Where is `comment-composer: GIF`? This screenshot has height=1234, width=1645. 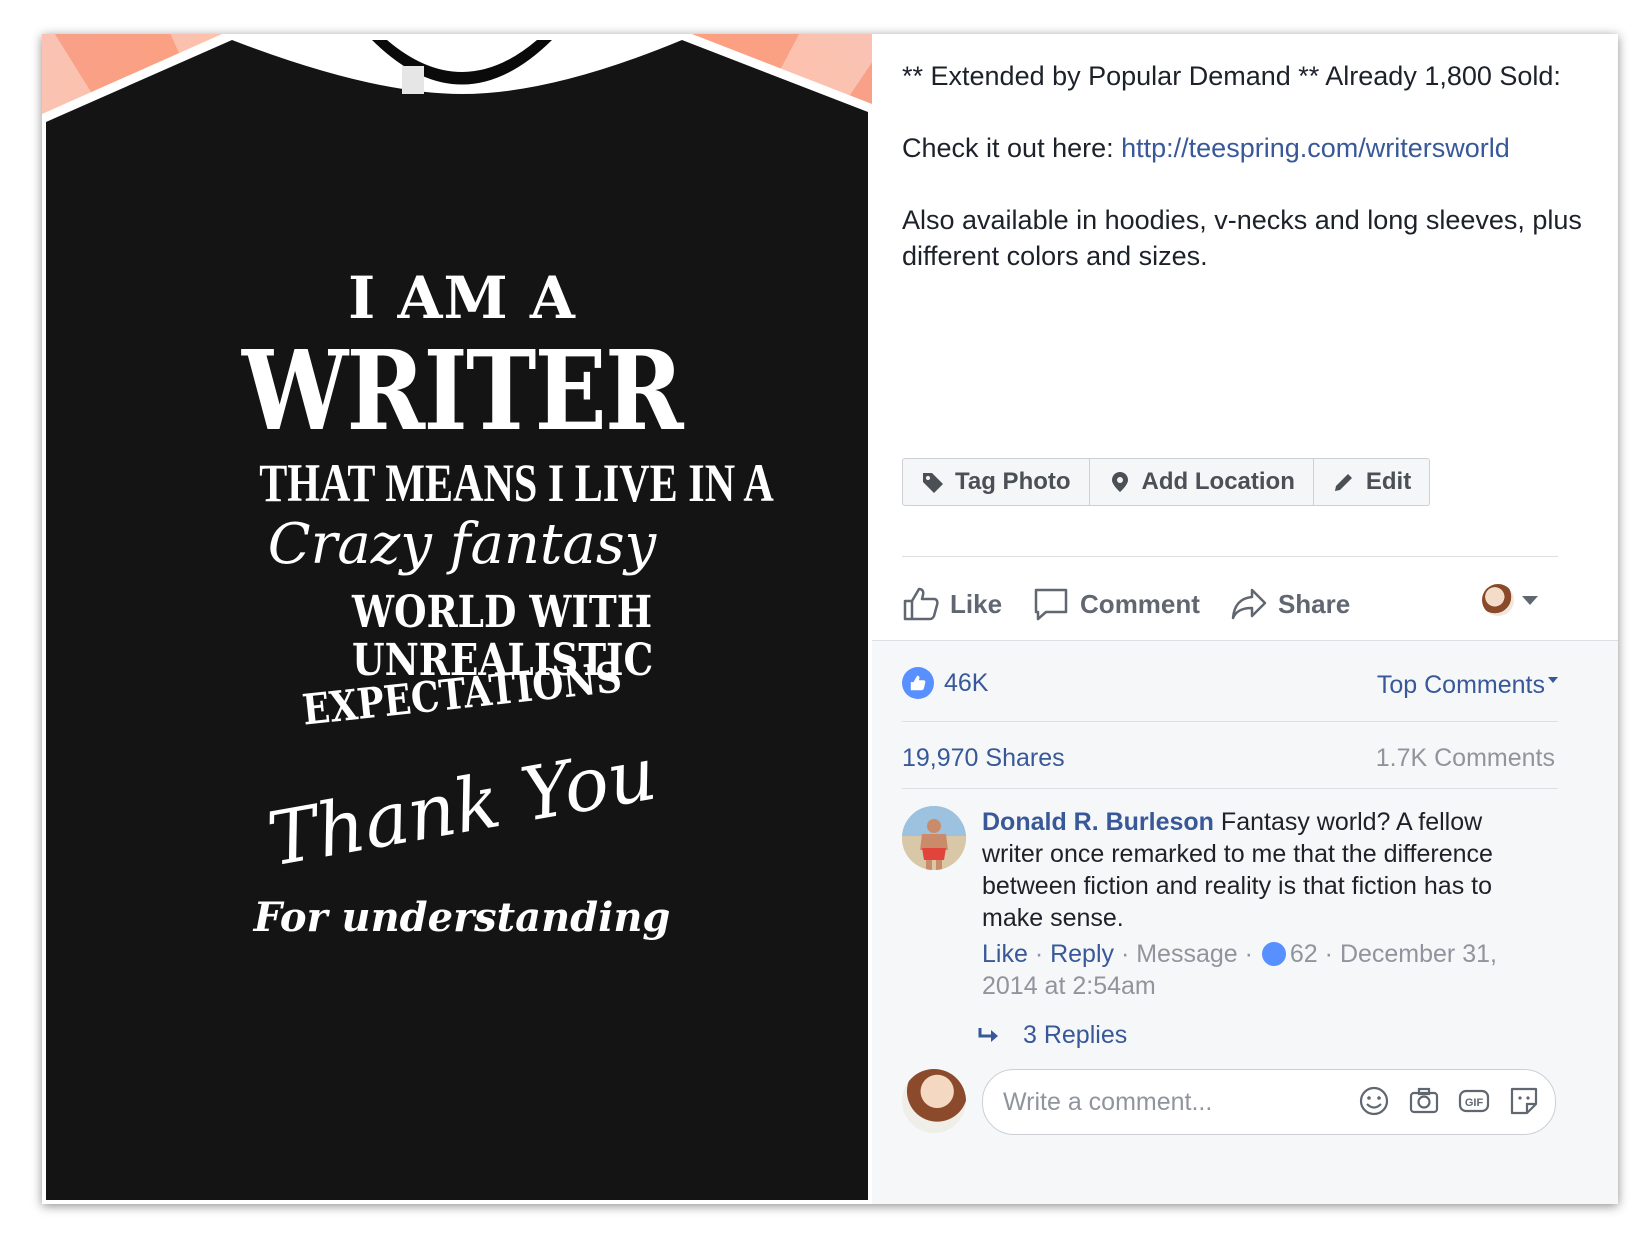
comment-composer: GIF is located at coordinates (1232, 1104).